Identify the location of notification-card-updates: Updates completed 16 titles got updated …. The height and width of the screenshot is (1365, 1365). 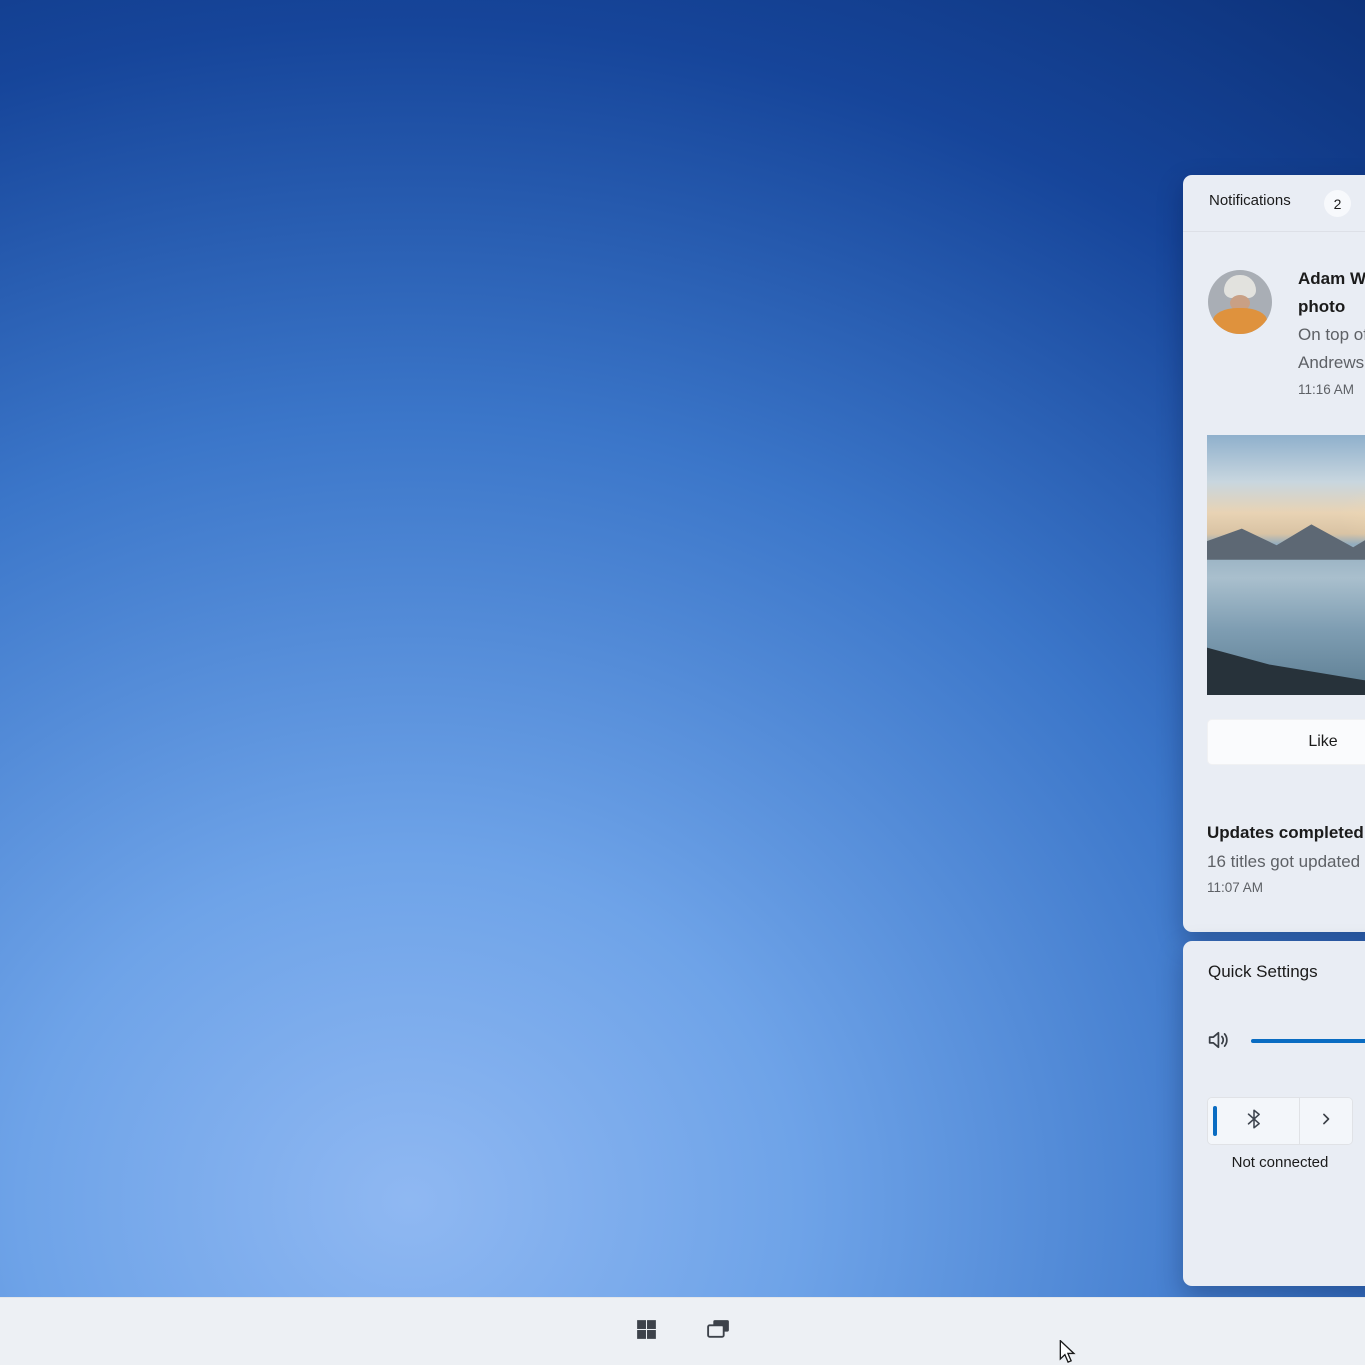
(1274, 860).